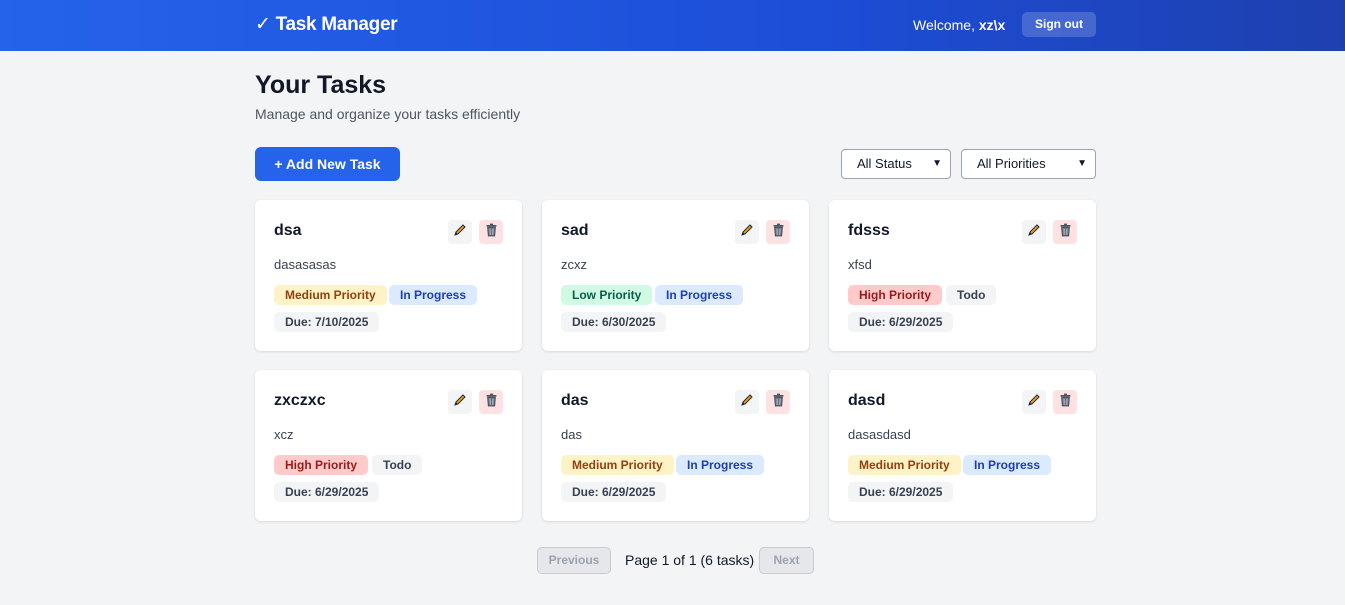  What do you see at coordinates (575, 400) in the screenshot?
I see `task-title: das` at bounding box center [575, 400].